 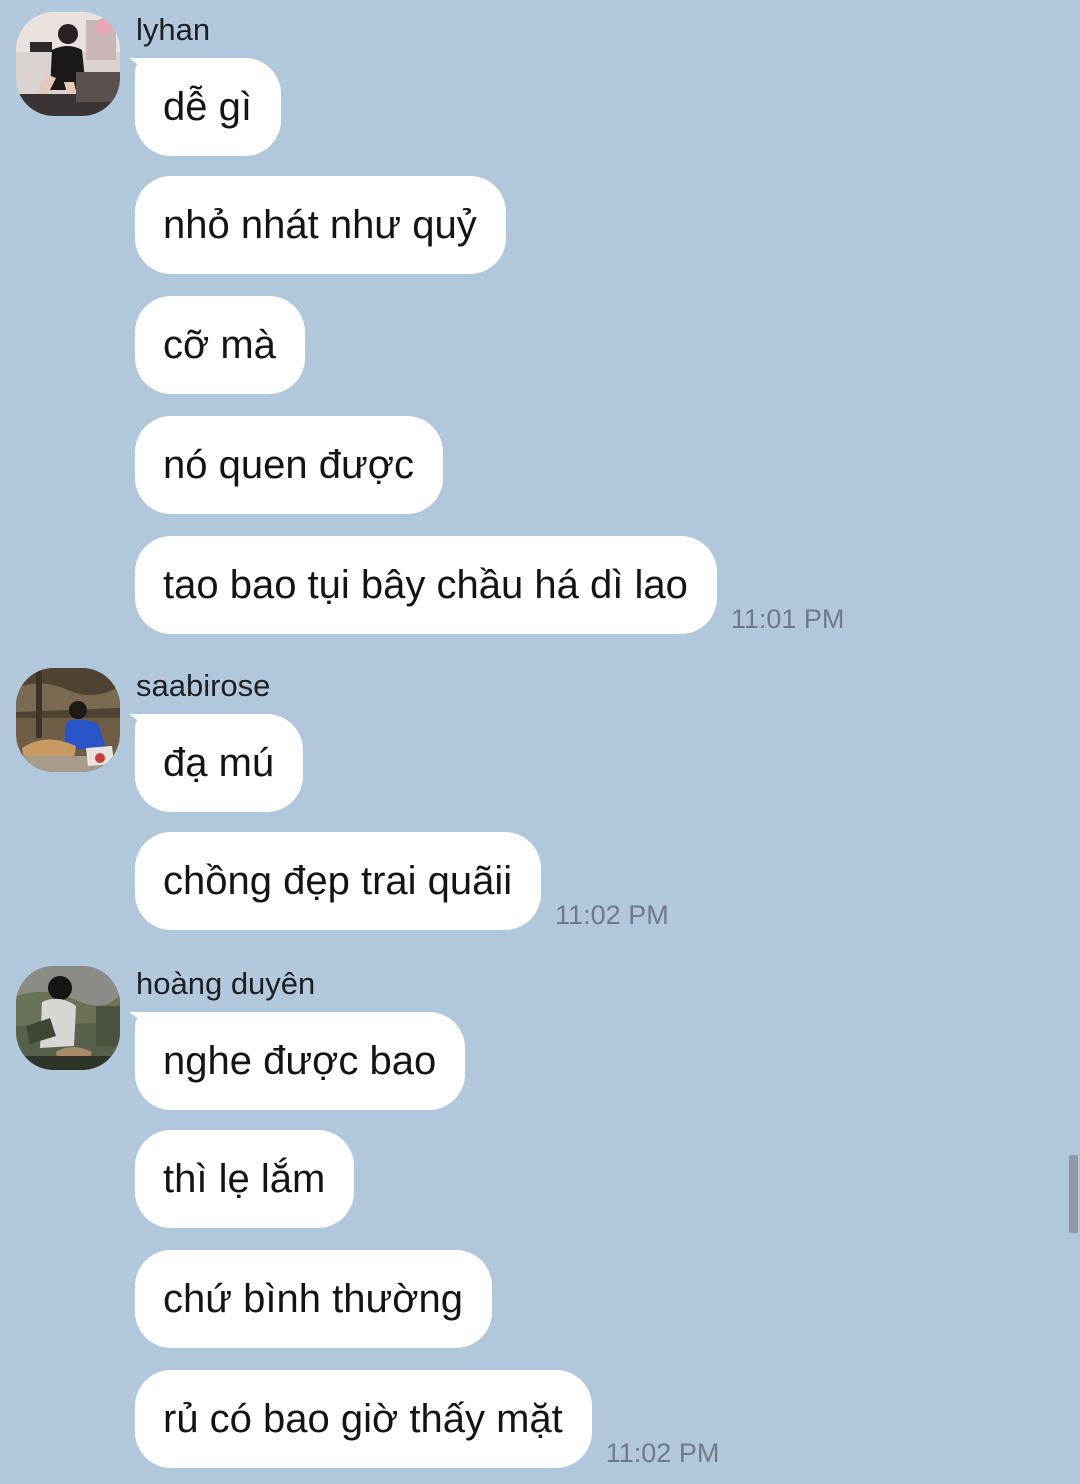 I want to click on message-bubble: thì lẹ lắm, so click(x=245, y=1179).